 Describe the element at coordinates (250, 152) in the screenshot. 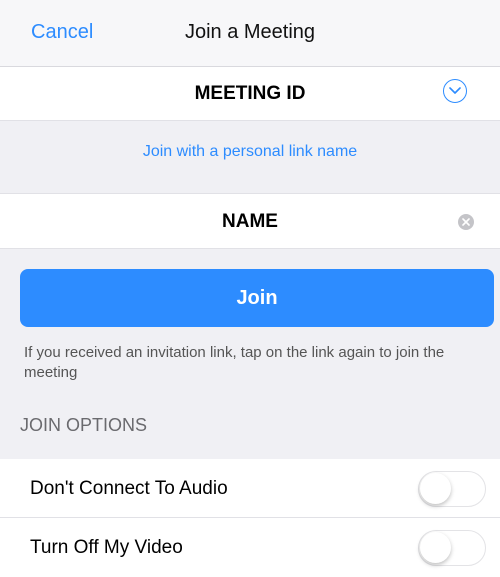

I see `personal-link-button: Join with a personal link name` at that location.